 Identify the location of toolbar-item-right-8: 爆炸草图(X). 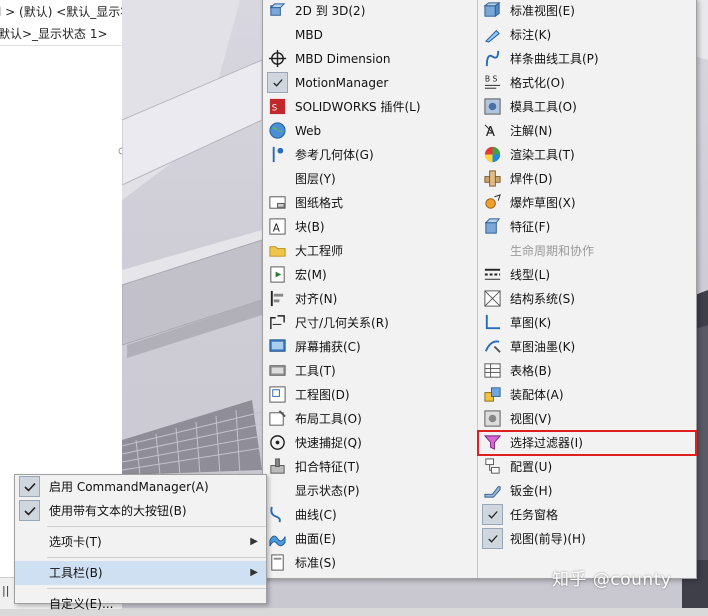
(587, 203).